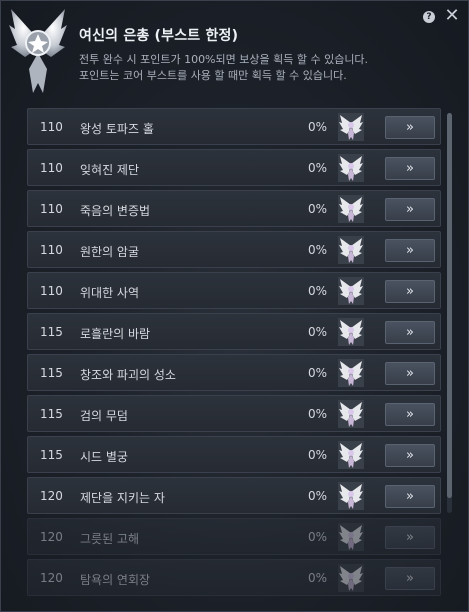 The image size is (469, 612). Describe the element at coordinates (449, 305) in the screenshot. I see `scrollbar-thumb` at that location.